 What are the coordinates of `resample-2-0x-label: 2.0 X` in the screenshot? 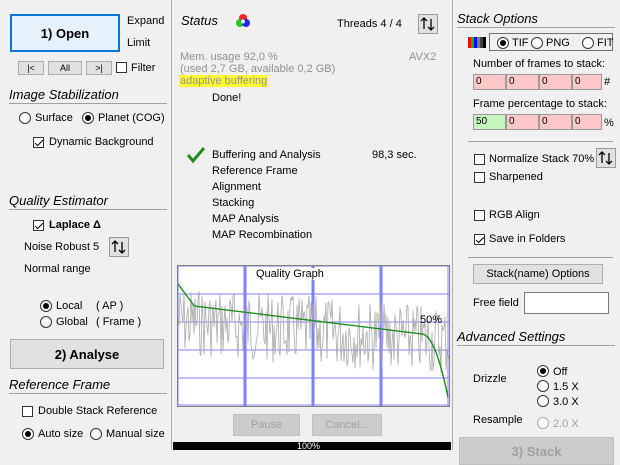 It's located at (566, 424).